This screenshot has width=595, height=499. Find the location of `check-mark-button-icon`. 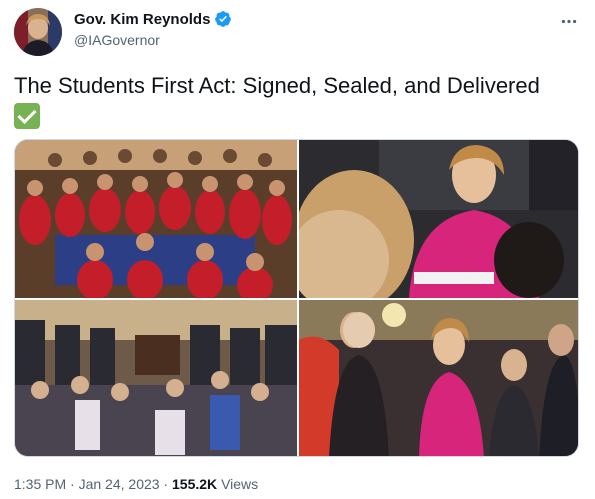

check-mark-button-icon is located at coordinates (27, 116).